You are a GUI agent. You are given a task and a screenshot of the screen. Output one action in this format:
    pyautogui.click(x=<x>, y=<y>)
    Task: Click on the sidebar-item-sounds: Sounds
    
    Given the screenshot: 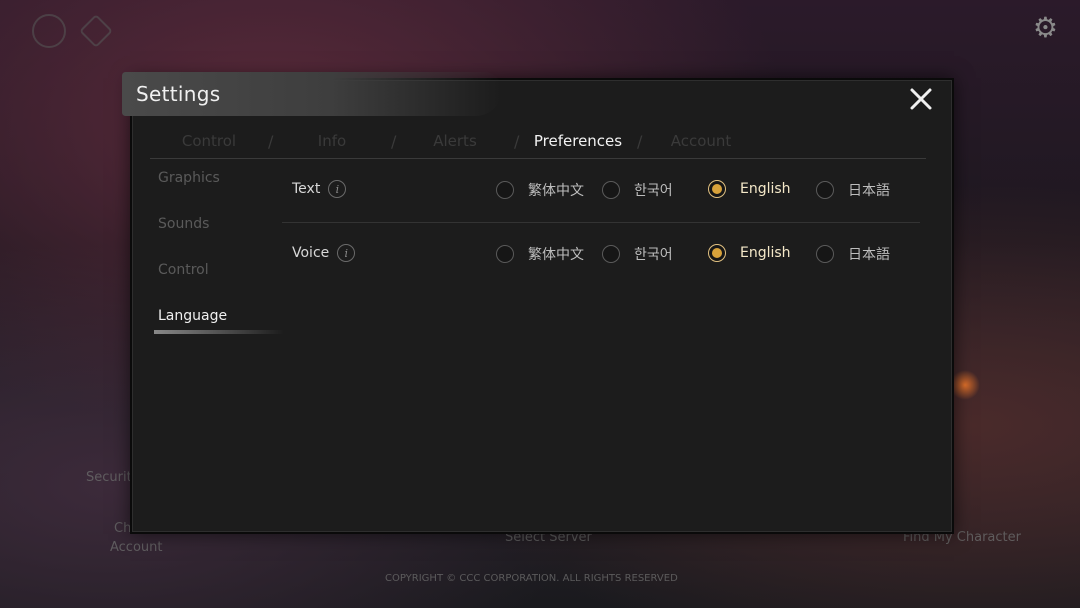 What is the action you would take?
    pyautogui.click(x=223, y=239)
    